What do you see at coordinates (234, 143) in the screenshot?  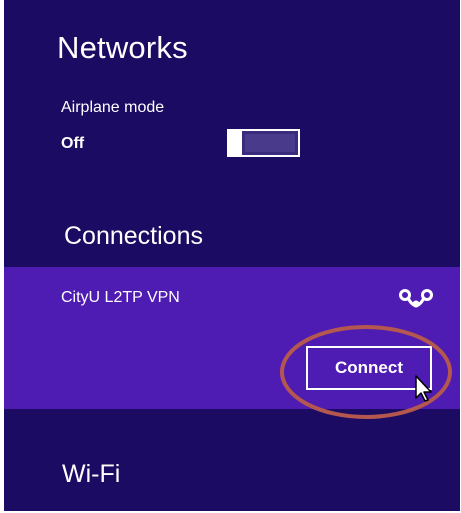 I see `toggle-thumb` at bounding box center [234, 143].